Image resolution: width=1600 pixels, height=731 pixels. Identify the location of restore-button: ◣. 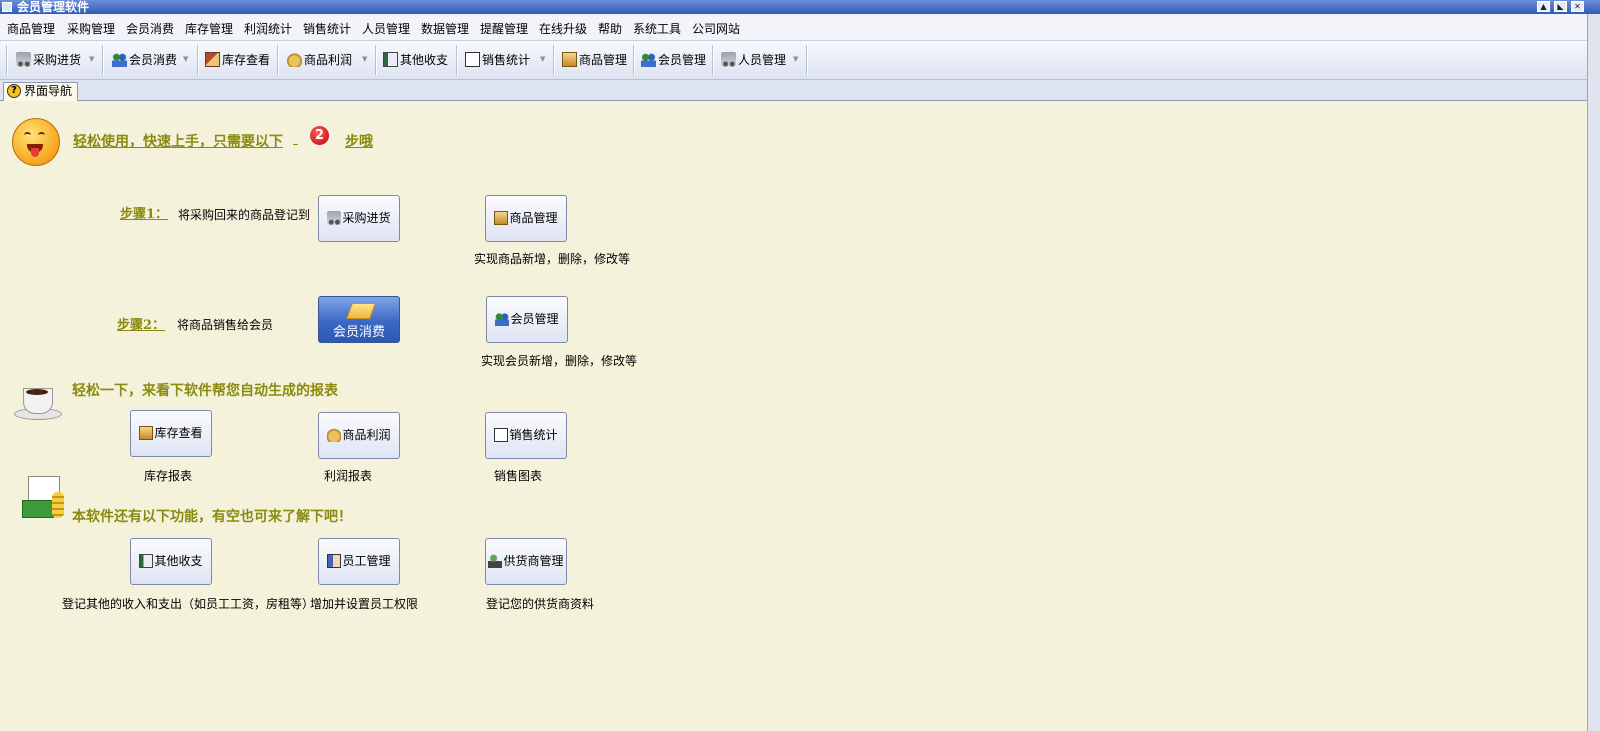
(1560, 6).